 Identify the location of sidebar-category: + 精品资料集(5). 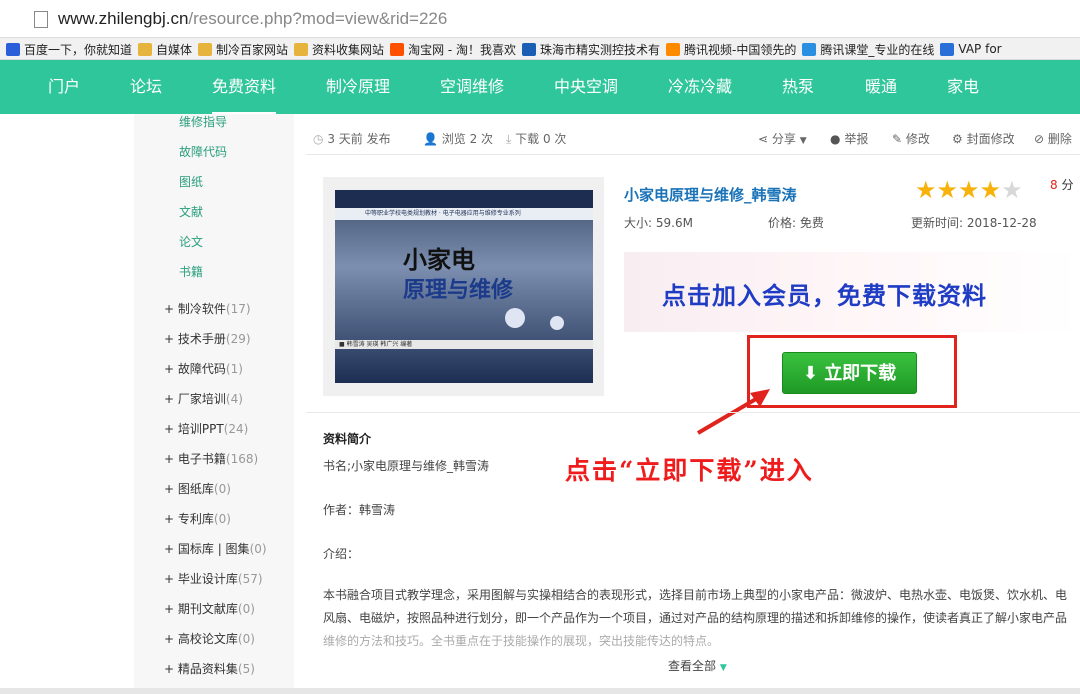
(209, 668).